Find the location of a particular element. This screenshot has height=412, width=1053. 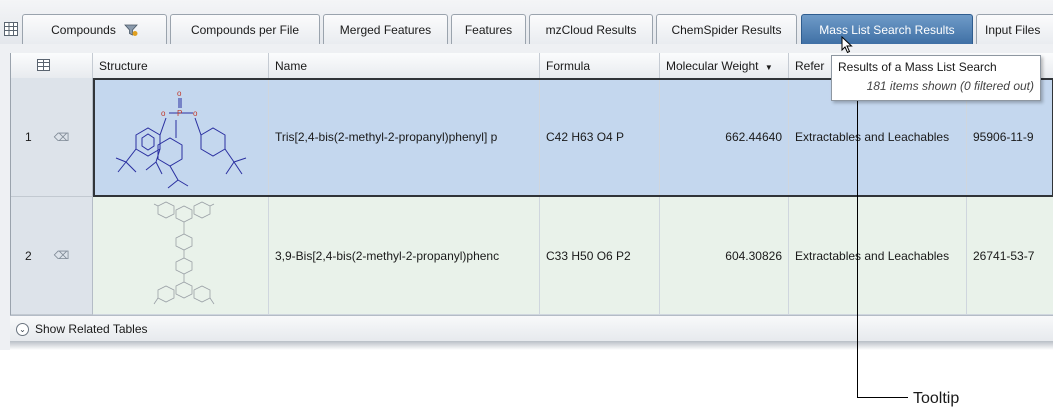

row-header: 1 ⌫ is located at coordinates (52, 137).